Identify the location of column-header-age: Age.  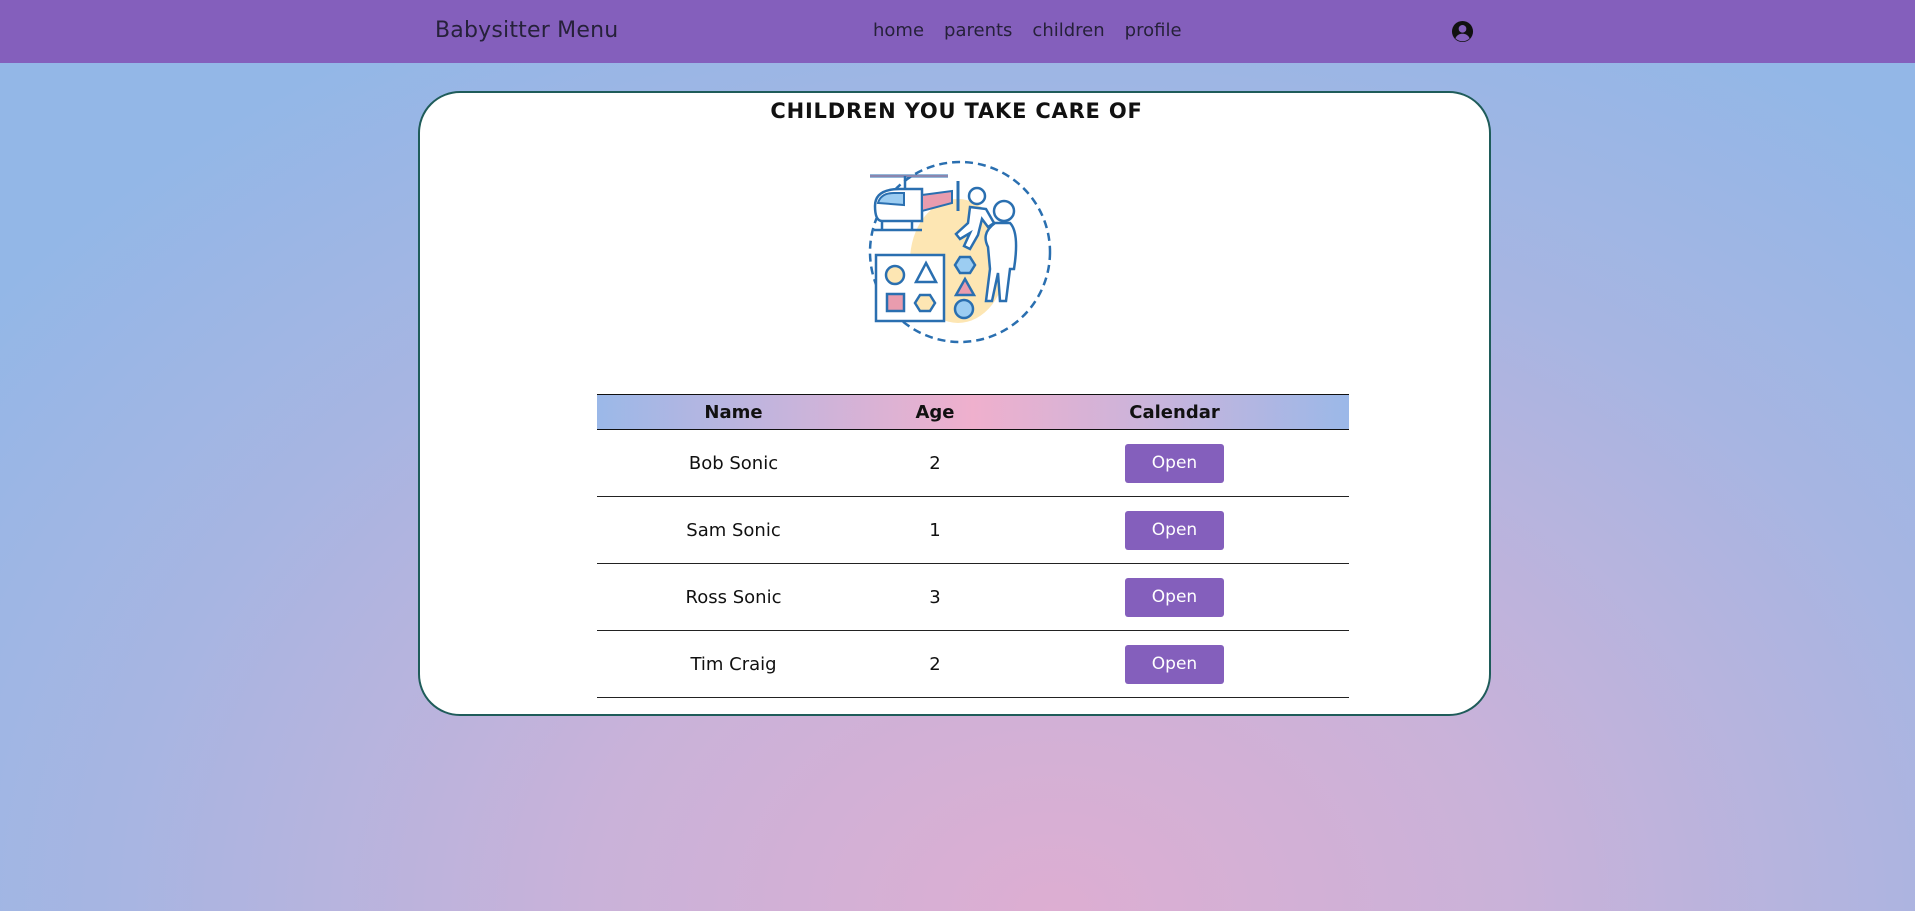
(935, 412).